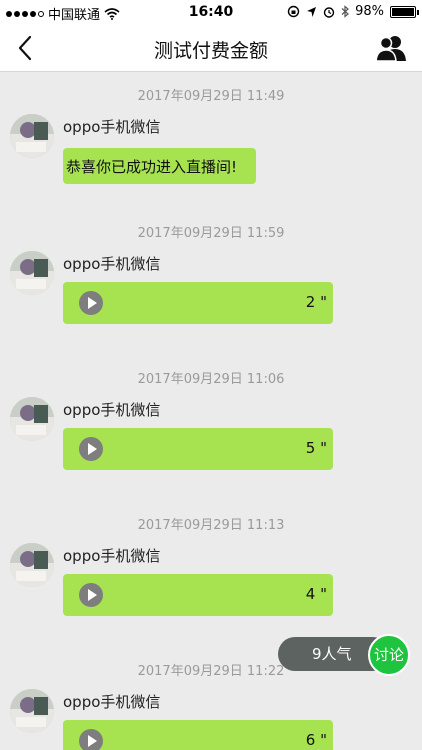 The image size is (422, 750). I want to click on battery-percent: 98%, so click(369, 11).